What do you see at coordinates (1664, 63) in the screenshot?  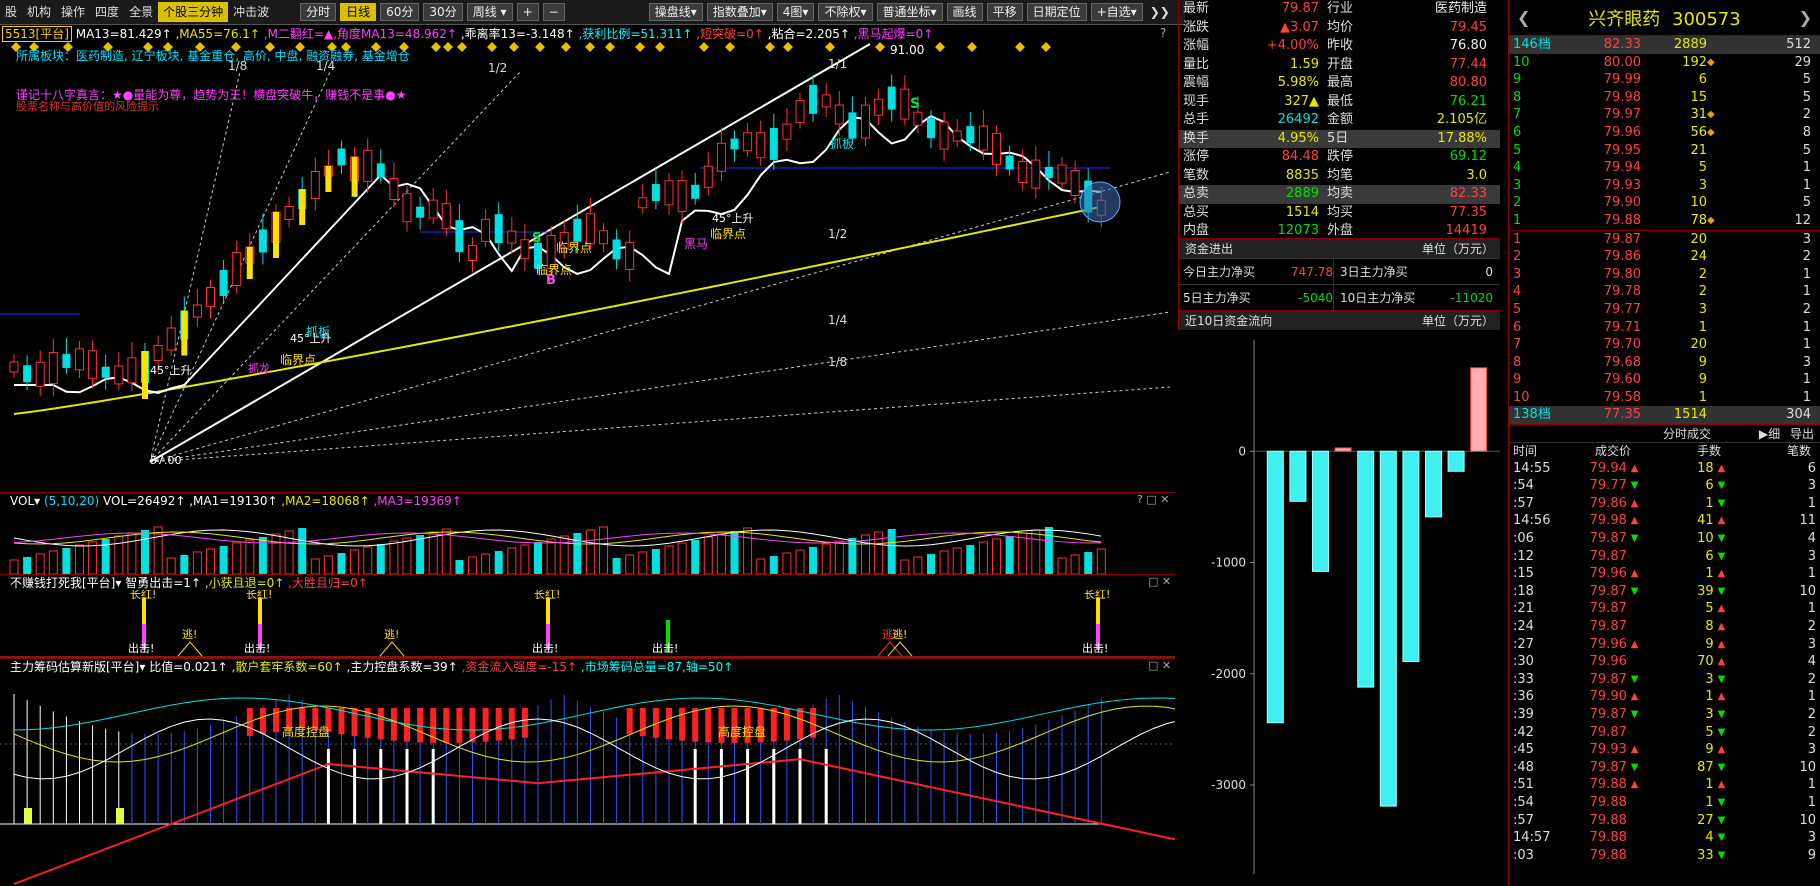 I see `sell-level-row: 10 80.00 192 ◆ 29` at bounding box center [1664, 63].